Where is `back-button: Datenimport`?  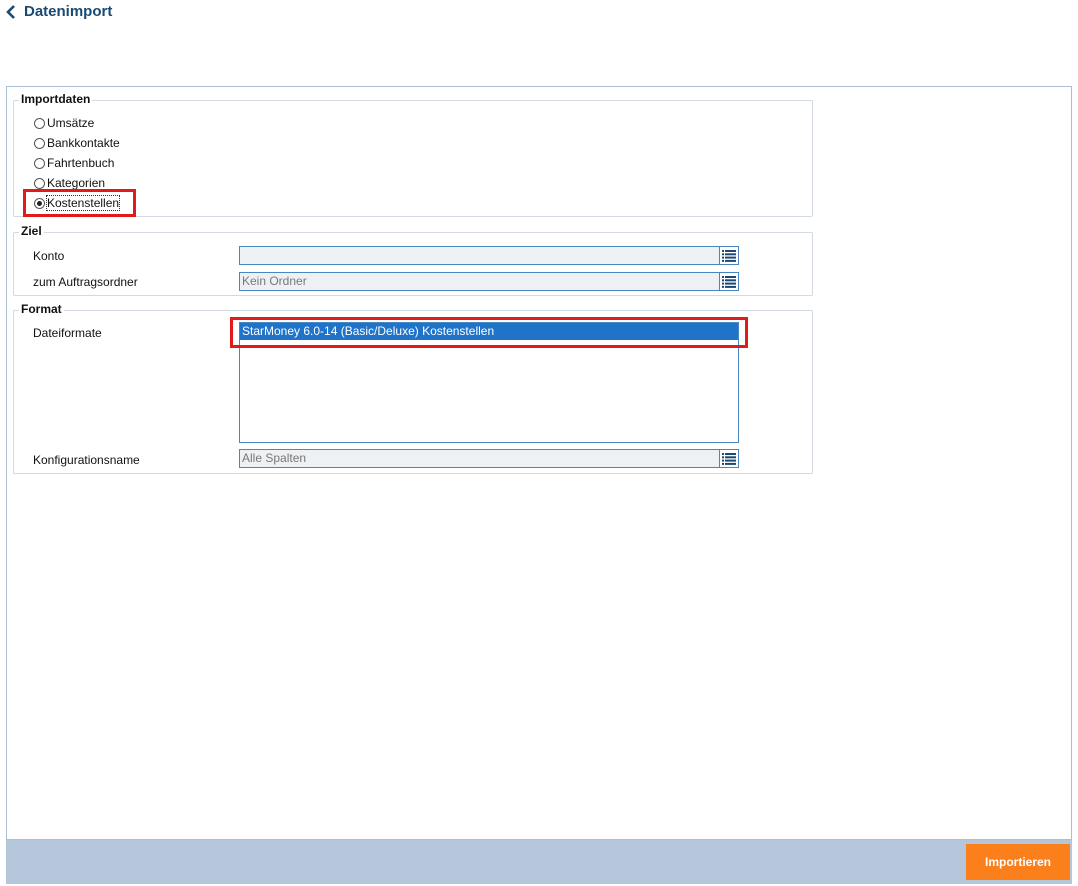 back-button: Datenimport is located at coordinates (59, 11).